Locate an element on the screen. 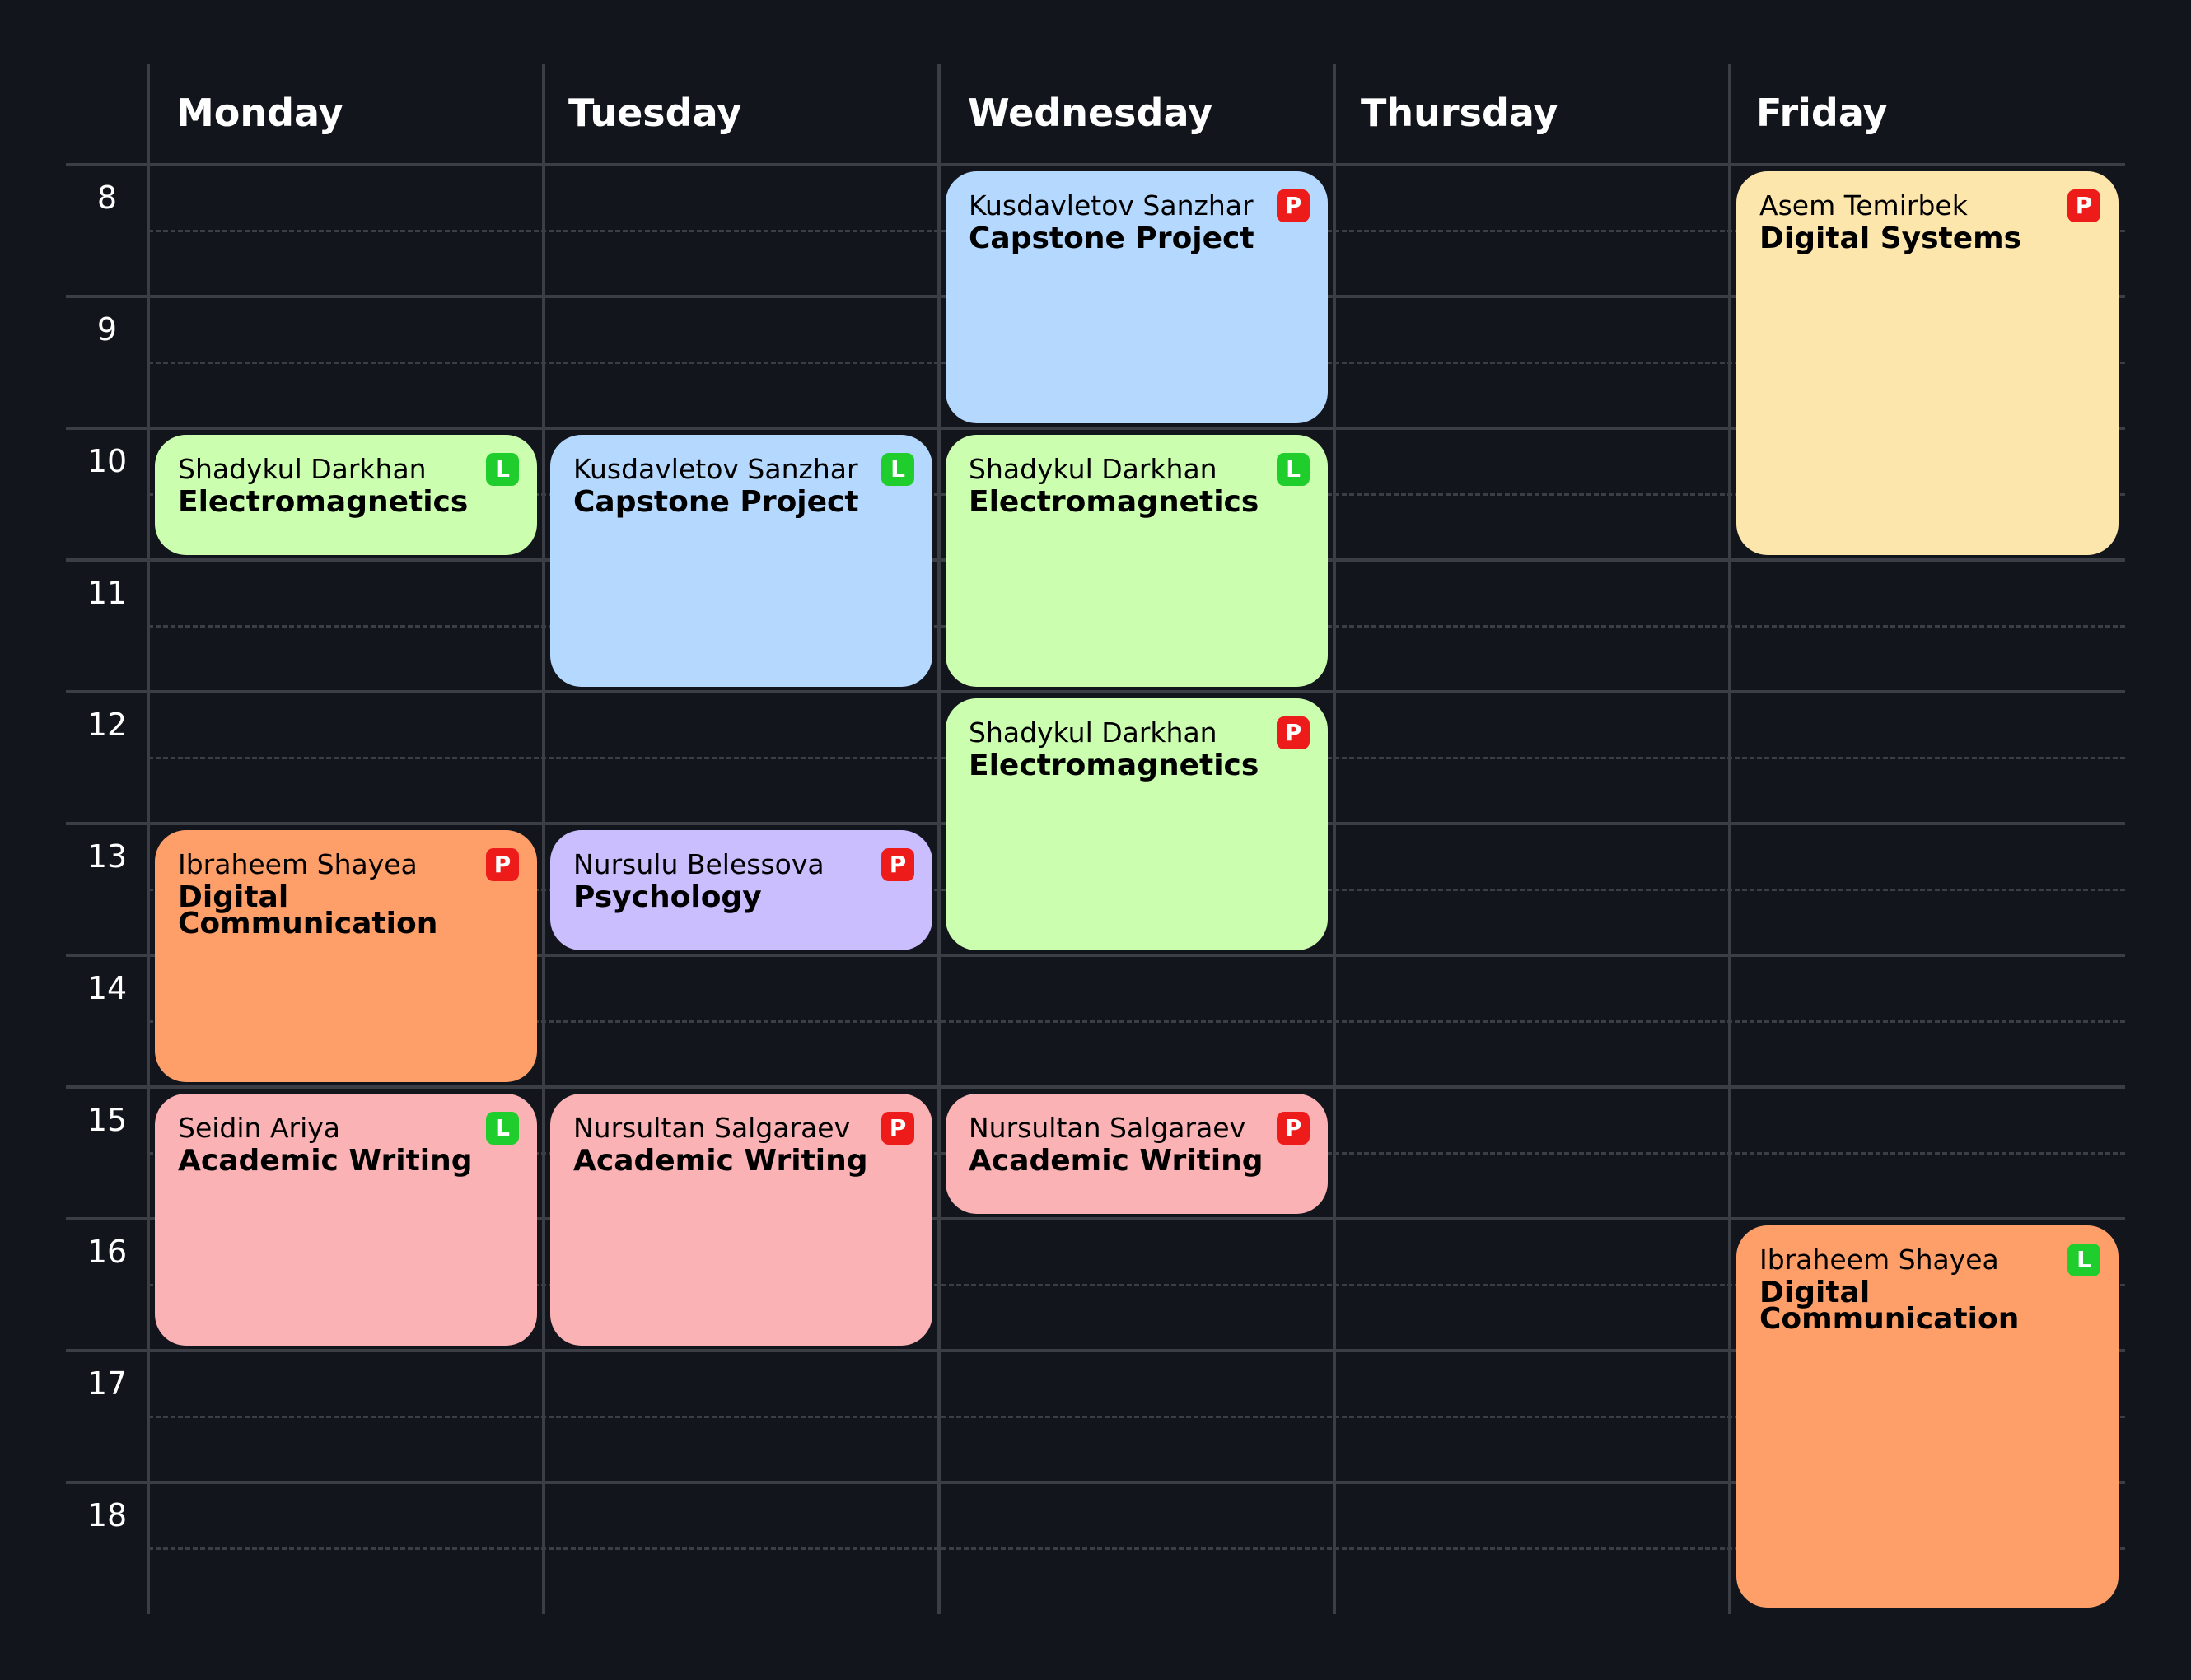  hour-label: 9 is located at coordinates (107, 329).